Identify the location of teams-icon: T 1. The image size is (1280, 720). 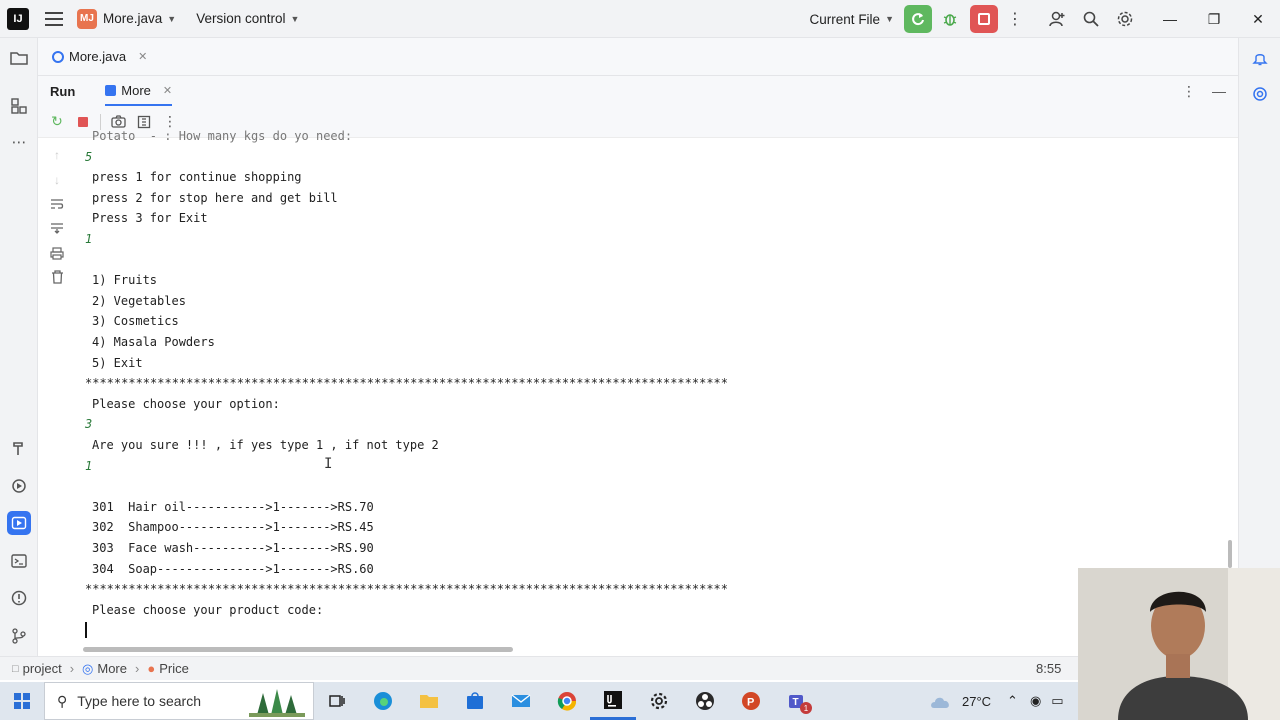
(797, 701).